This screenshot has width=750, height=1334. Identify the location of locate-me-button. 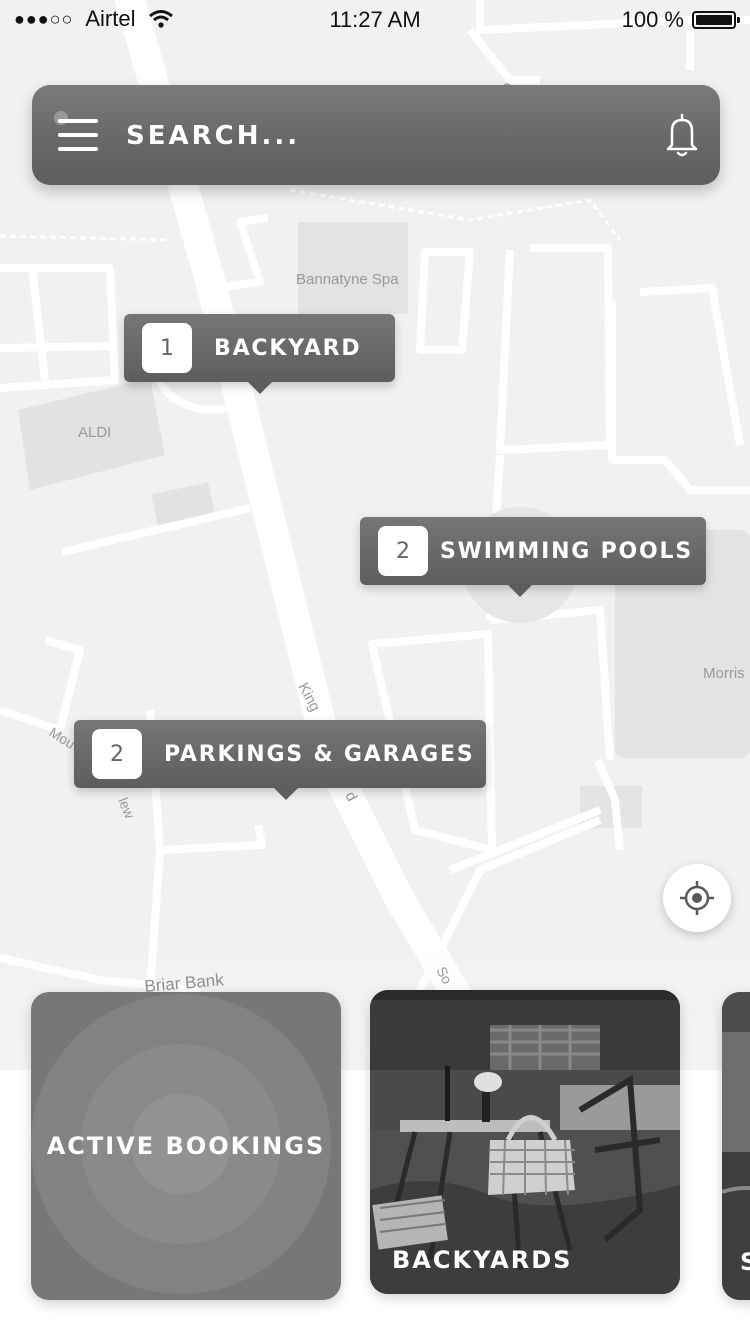
(697, 898).